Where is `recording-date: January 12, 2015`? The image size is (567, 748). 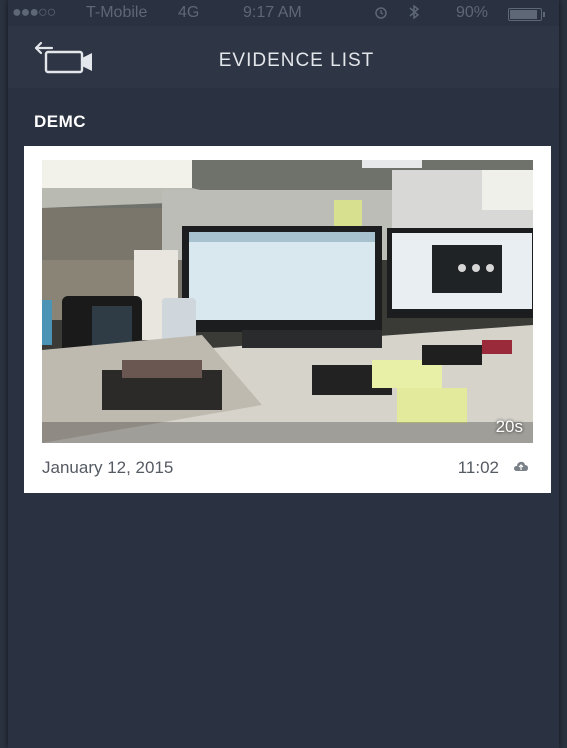 recording-date: January 12, 2015 is located at coordinates (108, 467).